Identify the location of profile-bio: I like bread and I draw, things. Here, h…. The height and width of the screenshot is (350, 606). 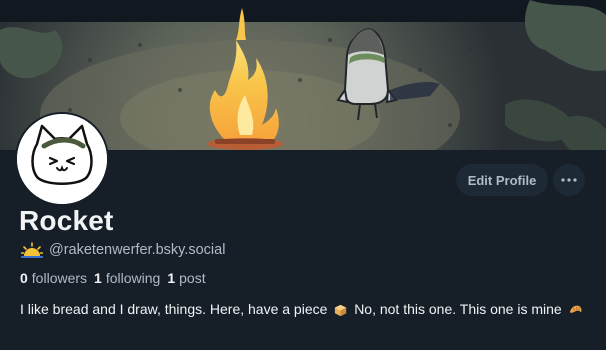
(305, 309).